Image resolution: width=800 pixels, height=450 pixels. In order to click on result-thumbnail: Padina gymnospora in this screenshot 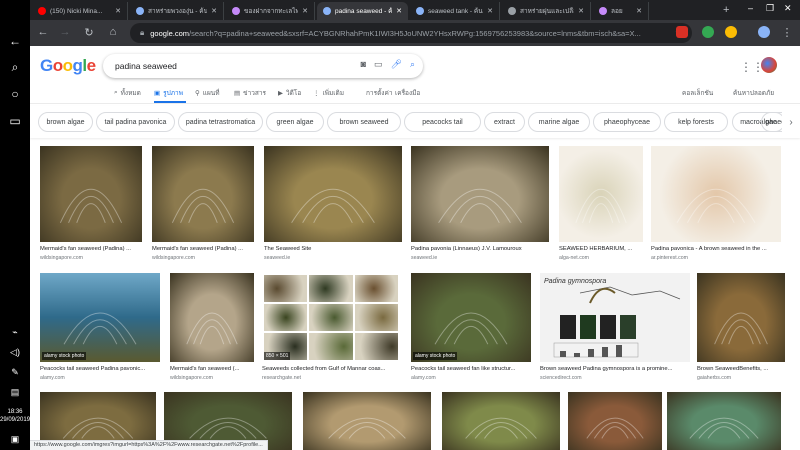, I will do `click(615, 317)`.